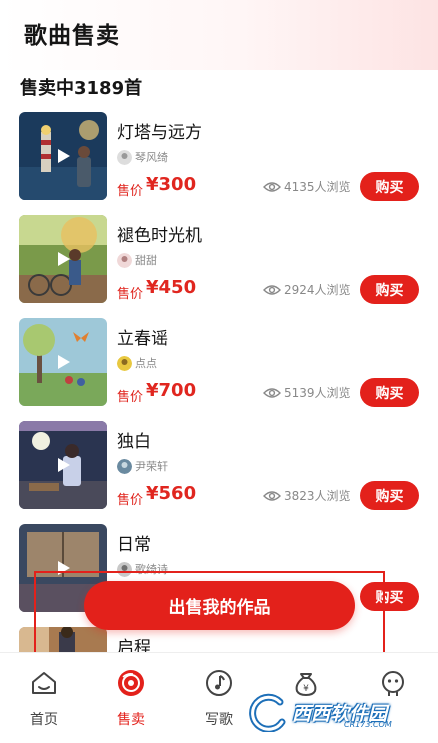 The image size is (438, 743). Describe the element at coordinates (142, 339) in the screenshot. I see `song-title: 立春谣` at that location.